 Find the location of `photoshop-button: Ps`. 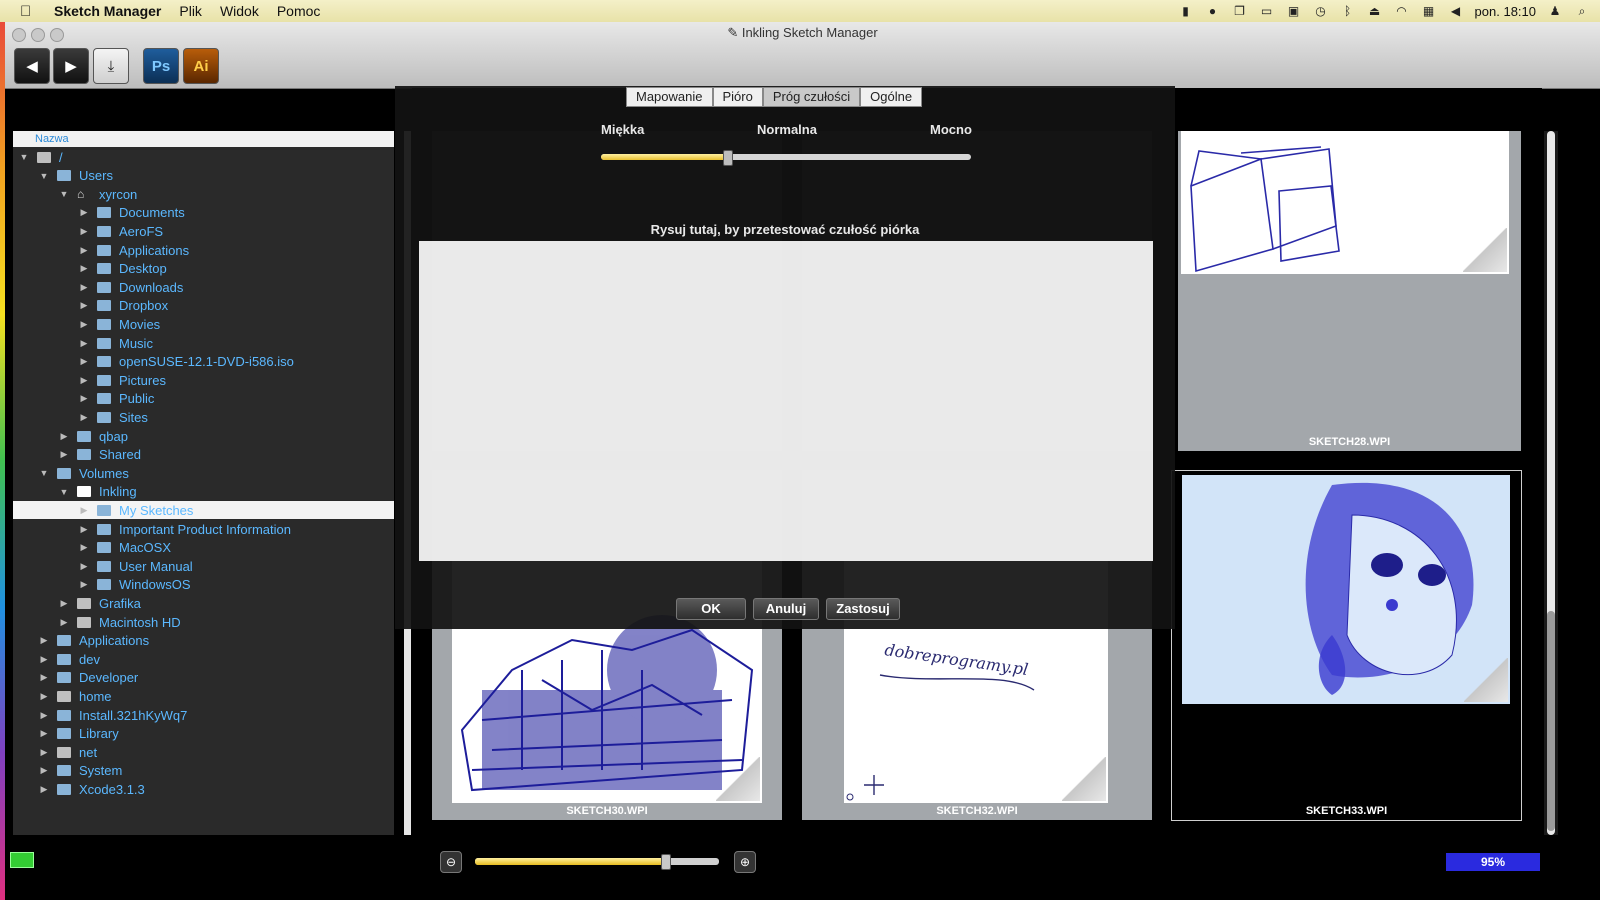

photoshop-button: Ps is located at coordinates (161, 66).